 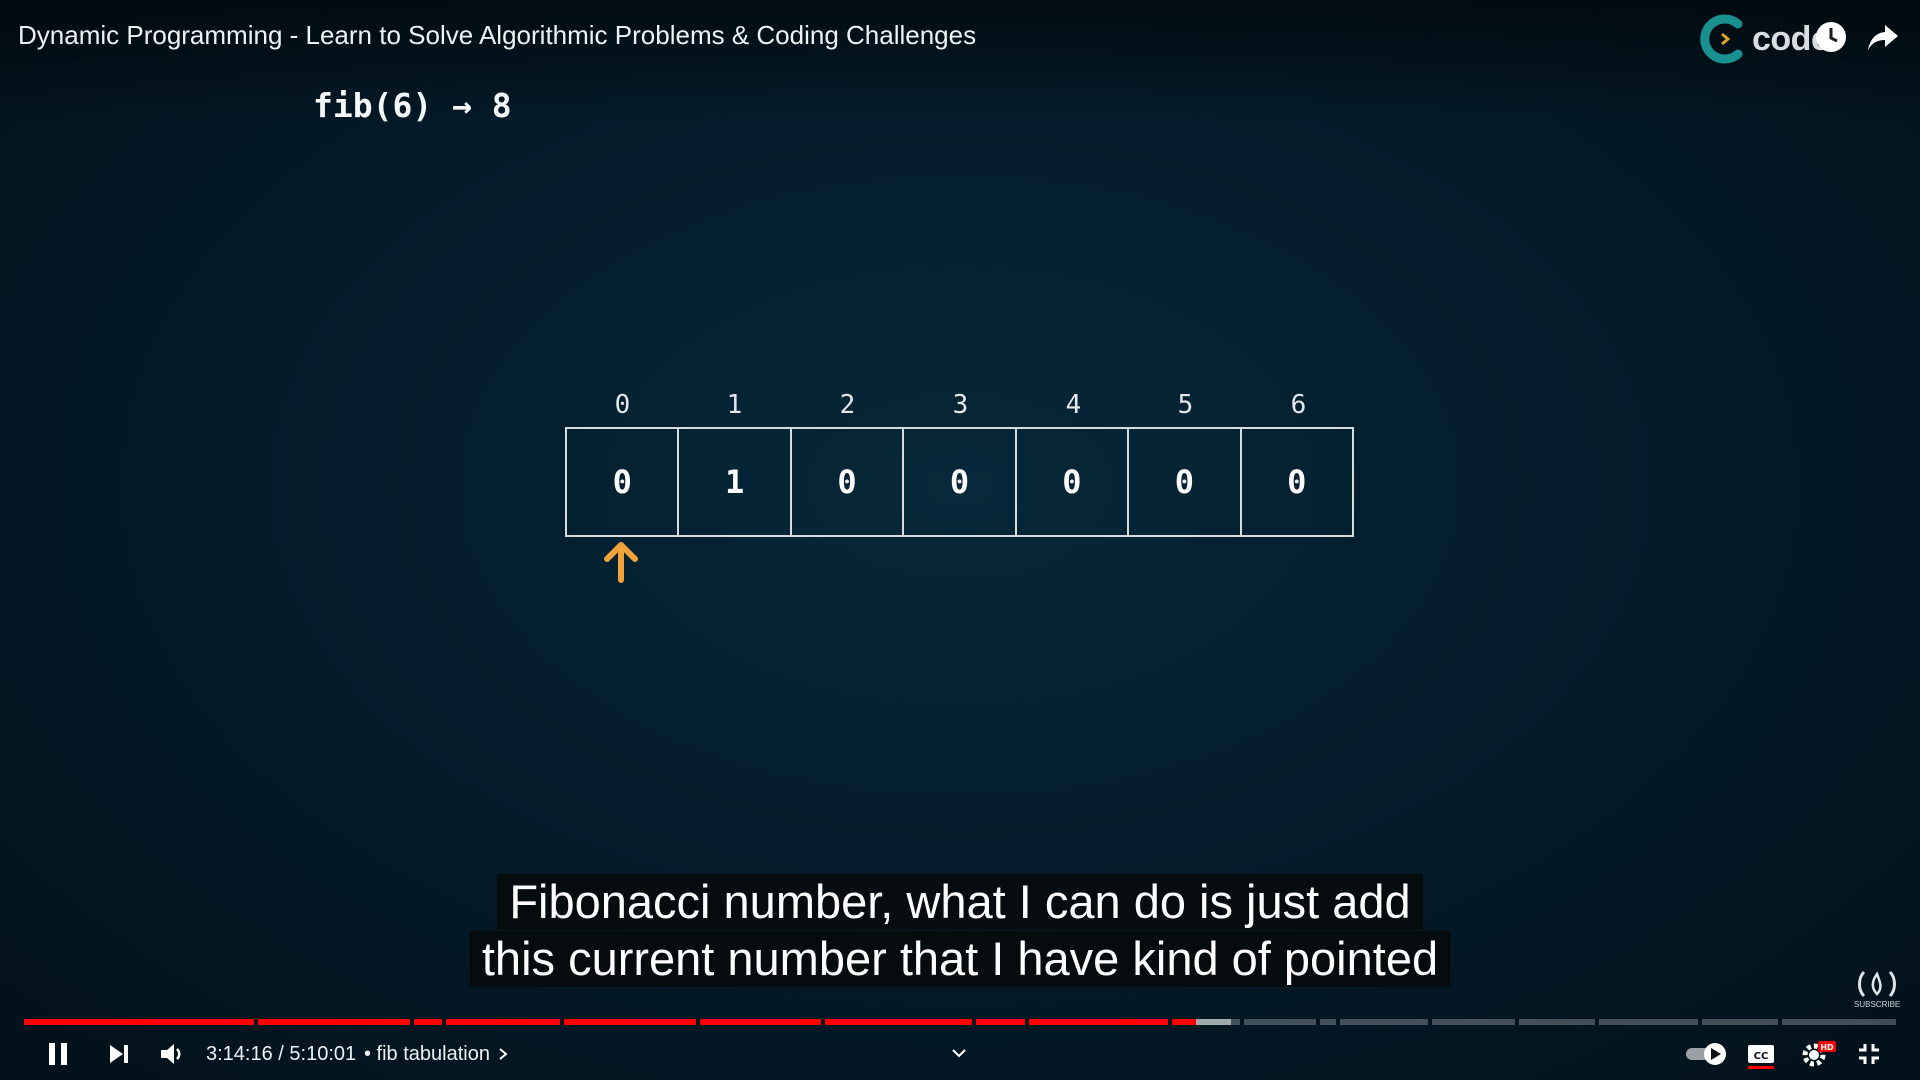 I want to click on chapter-button: • fib tabulation, so click(x=437, y=1054).